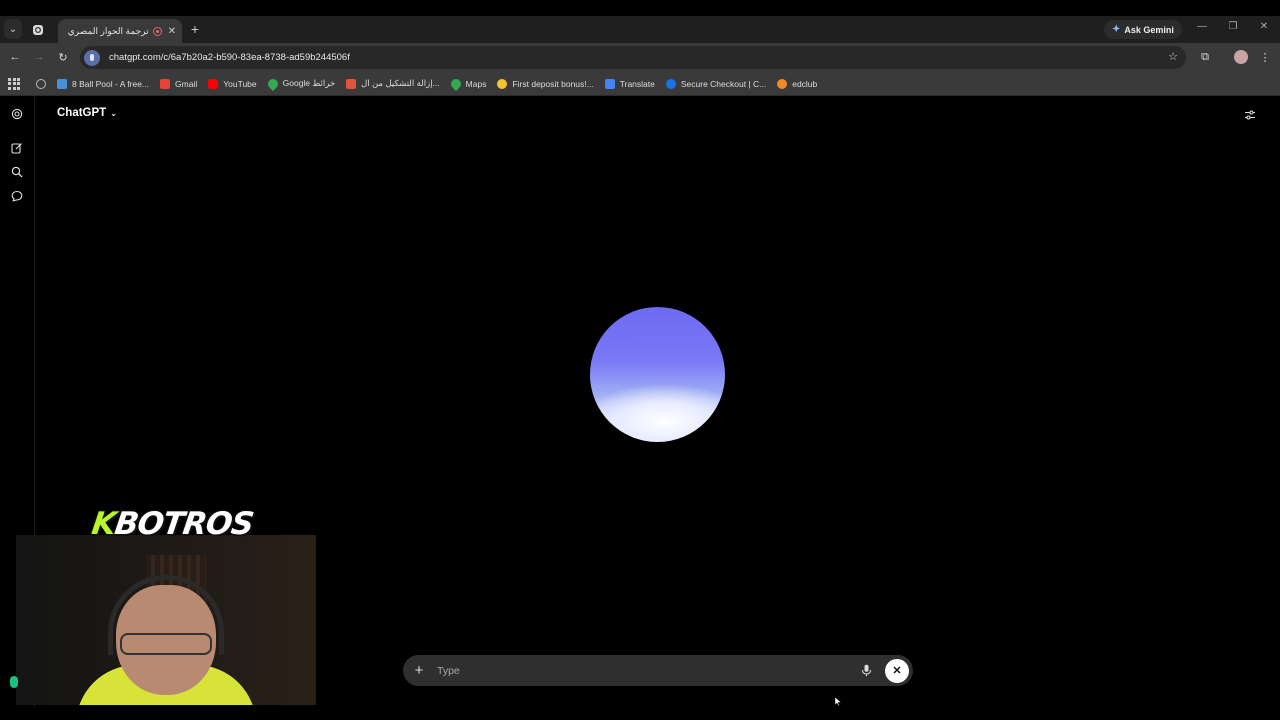 This screenshot has width=1280, height=720. I want to click on recording-icon, so click(157, 31).